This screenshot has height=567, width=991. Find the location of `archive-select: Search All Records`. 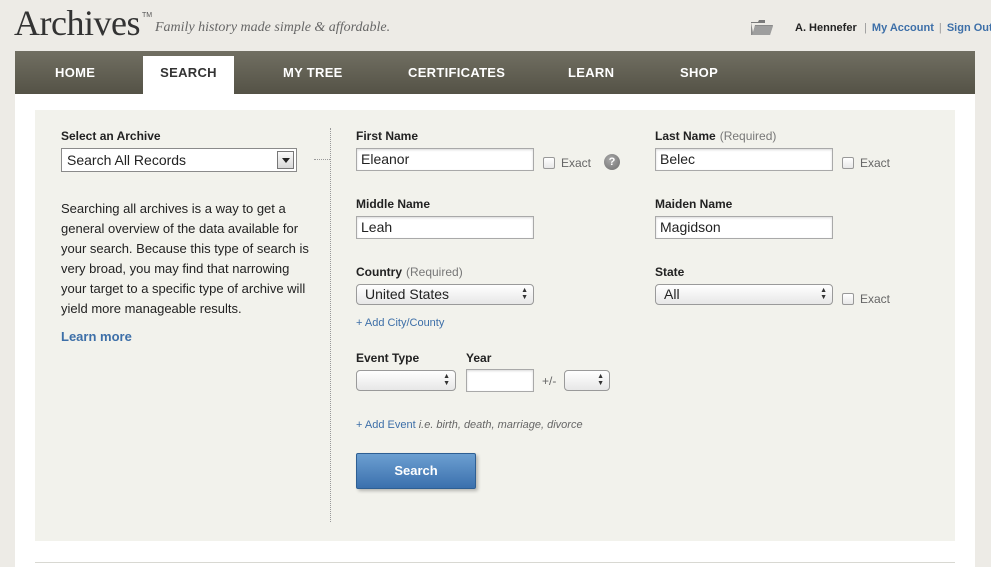

archive-select: Search All Records is located at coordinates (179, 160).